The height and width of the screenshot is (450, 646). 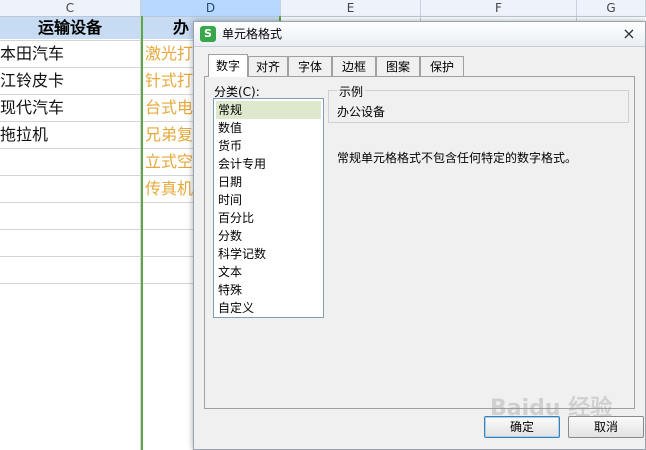 What do you see at coordinates (268, 308) in the screenshot?
I see `category-item-custom: 自定义` at bounding box center [268, 308].